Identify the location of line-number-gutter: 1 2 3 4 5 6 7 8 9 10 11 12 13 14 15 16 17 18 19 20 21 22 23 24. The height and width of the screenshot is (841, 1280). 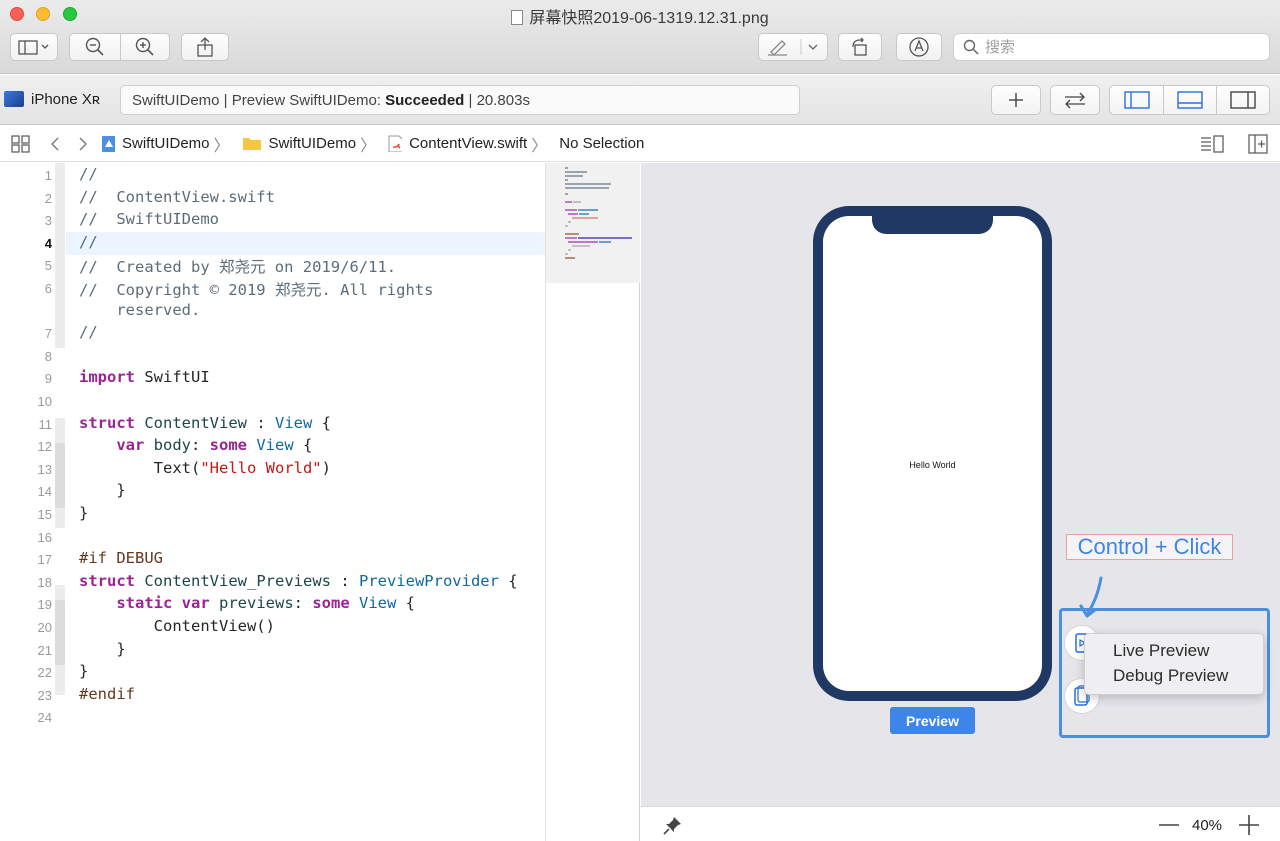
(33, 502).